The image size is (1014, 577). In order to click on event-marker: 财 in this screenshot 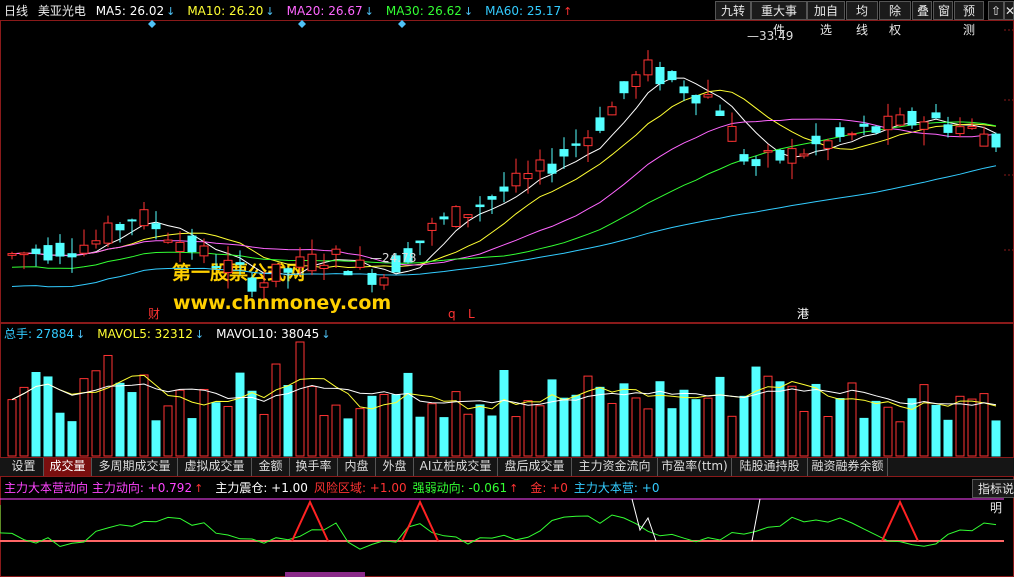, I will do `click(154, 314)`.